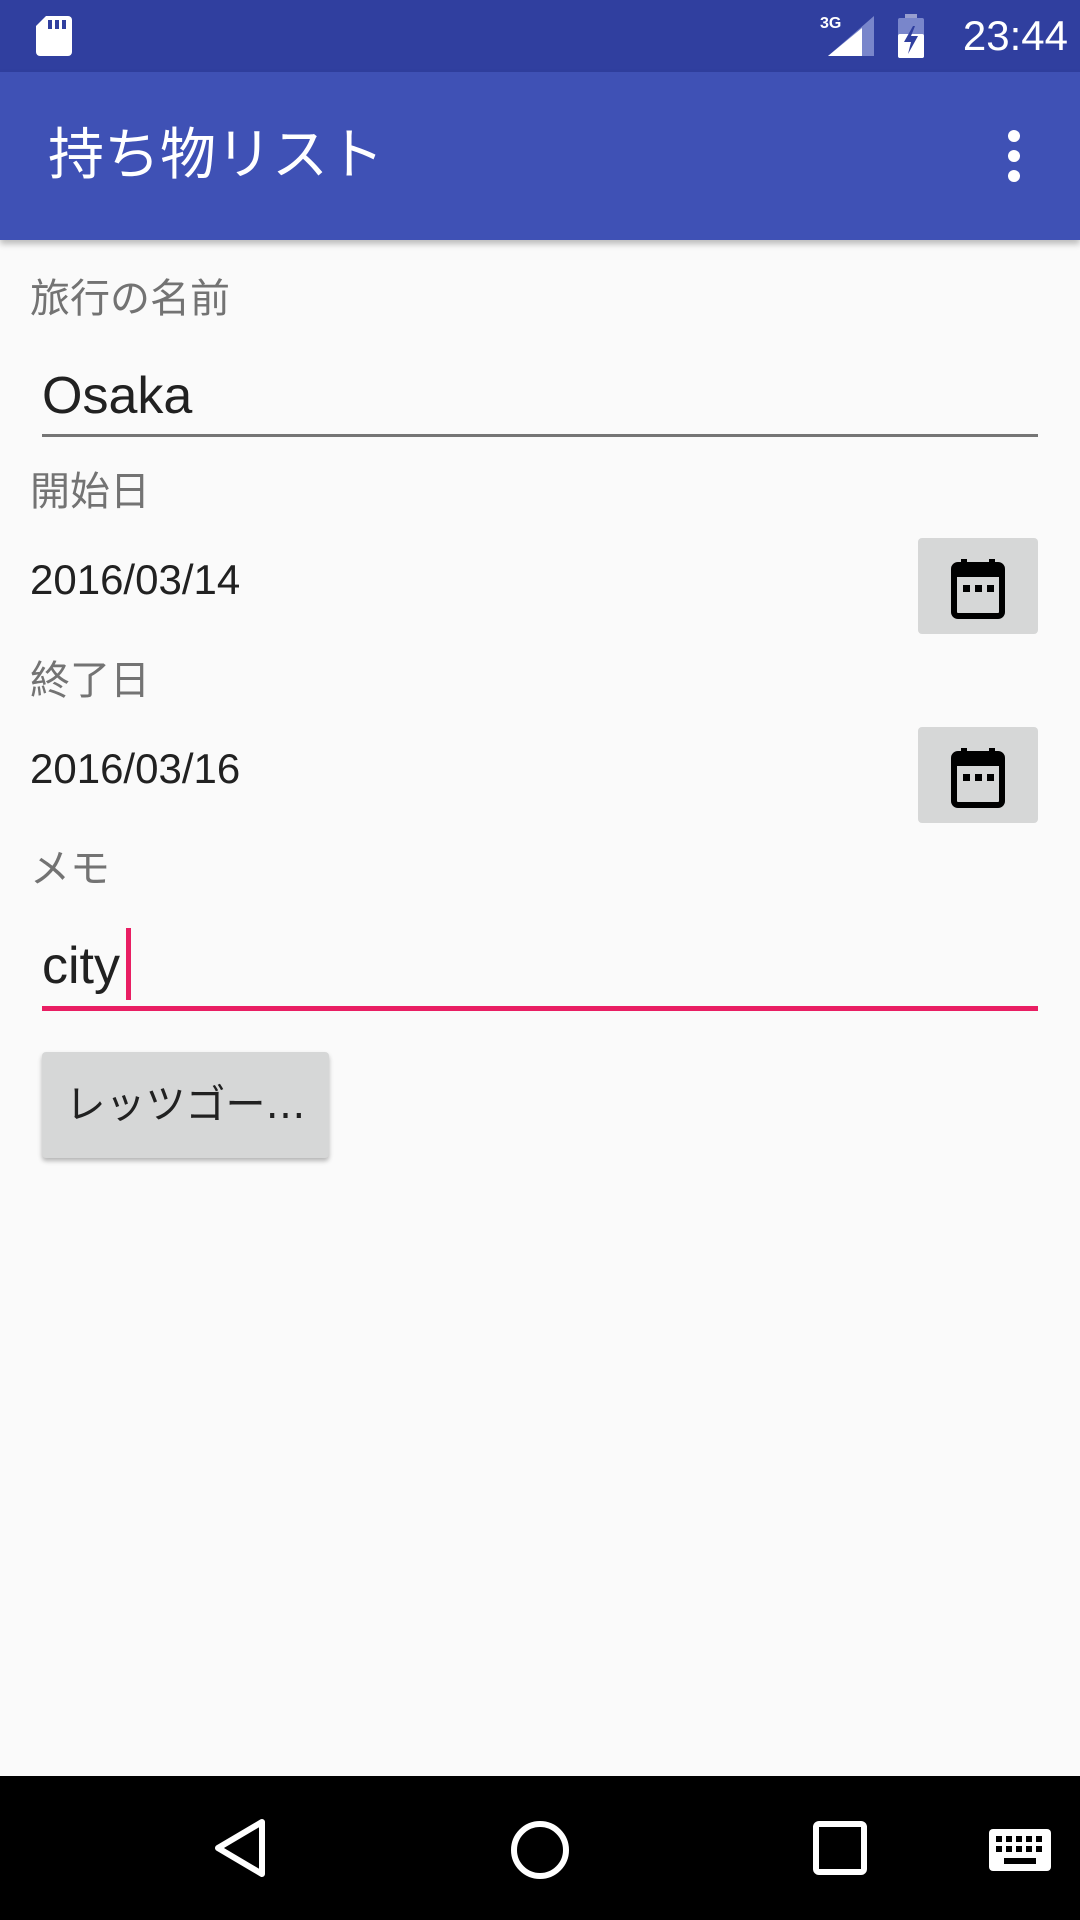  Describe the element at coordinates (840, 1848) in the screenshot. I see `recents-icon` at that location.